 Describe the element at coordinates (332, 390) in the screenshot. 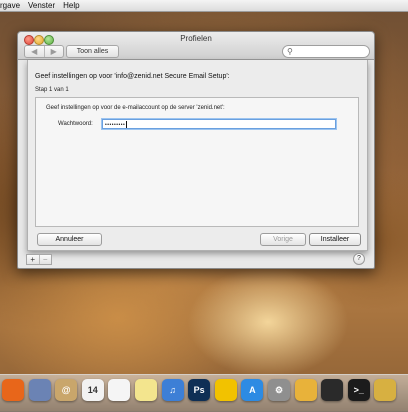

I see `toolbox-icon` at that location.